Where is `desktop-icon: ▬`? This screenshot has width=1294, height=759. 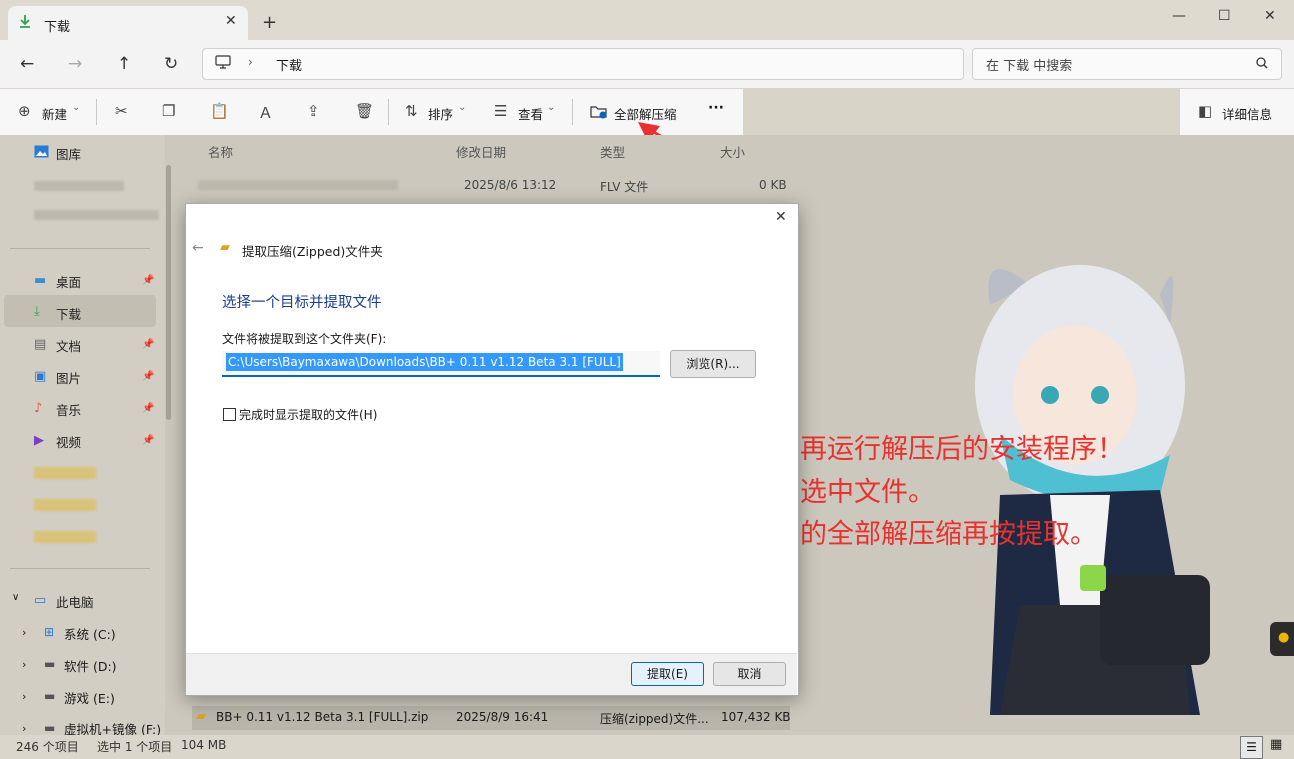 desktop-icon: ▬ is located at coordinates (40, 280).